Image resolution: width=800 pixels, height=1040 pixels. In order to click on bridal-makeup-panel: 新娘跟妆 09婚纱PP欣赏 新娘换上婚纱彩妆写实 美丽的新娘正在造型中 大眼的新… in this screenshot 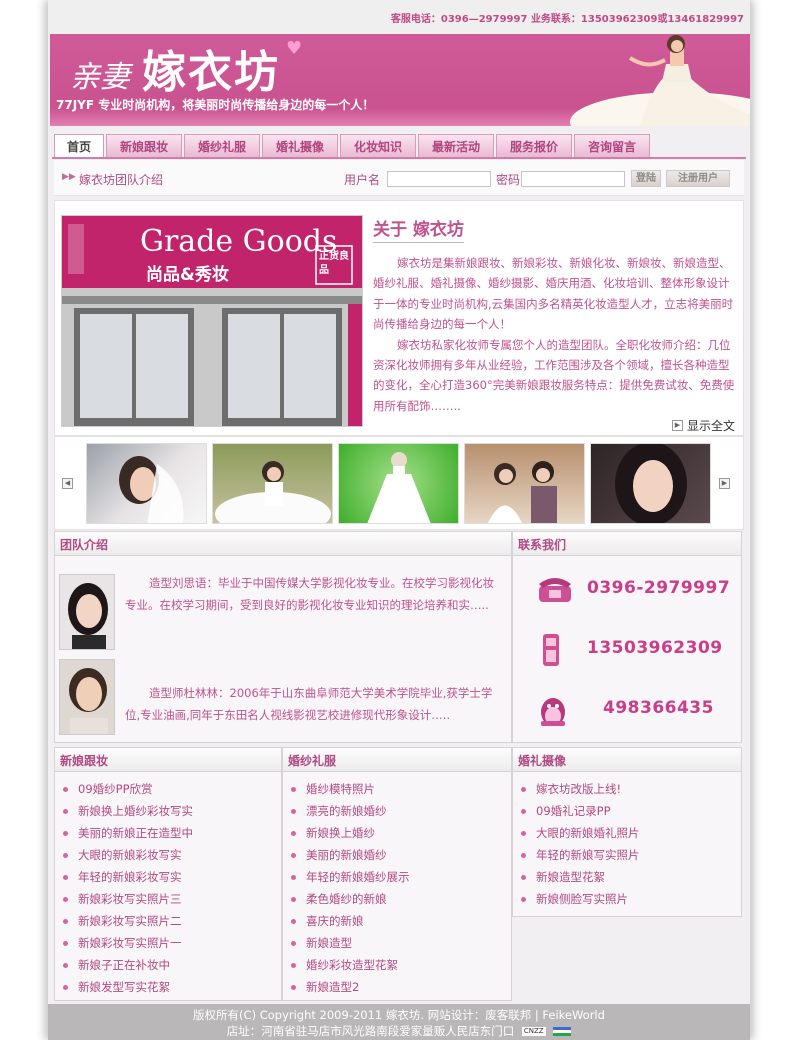, I will do `click(168, 874)`.